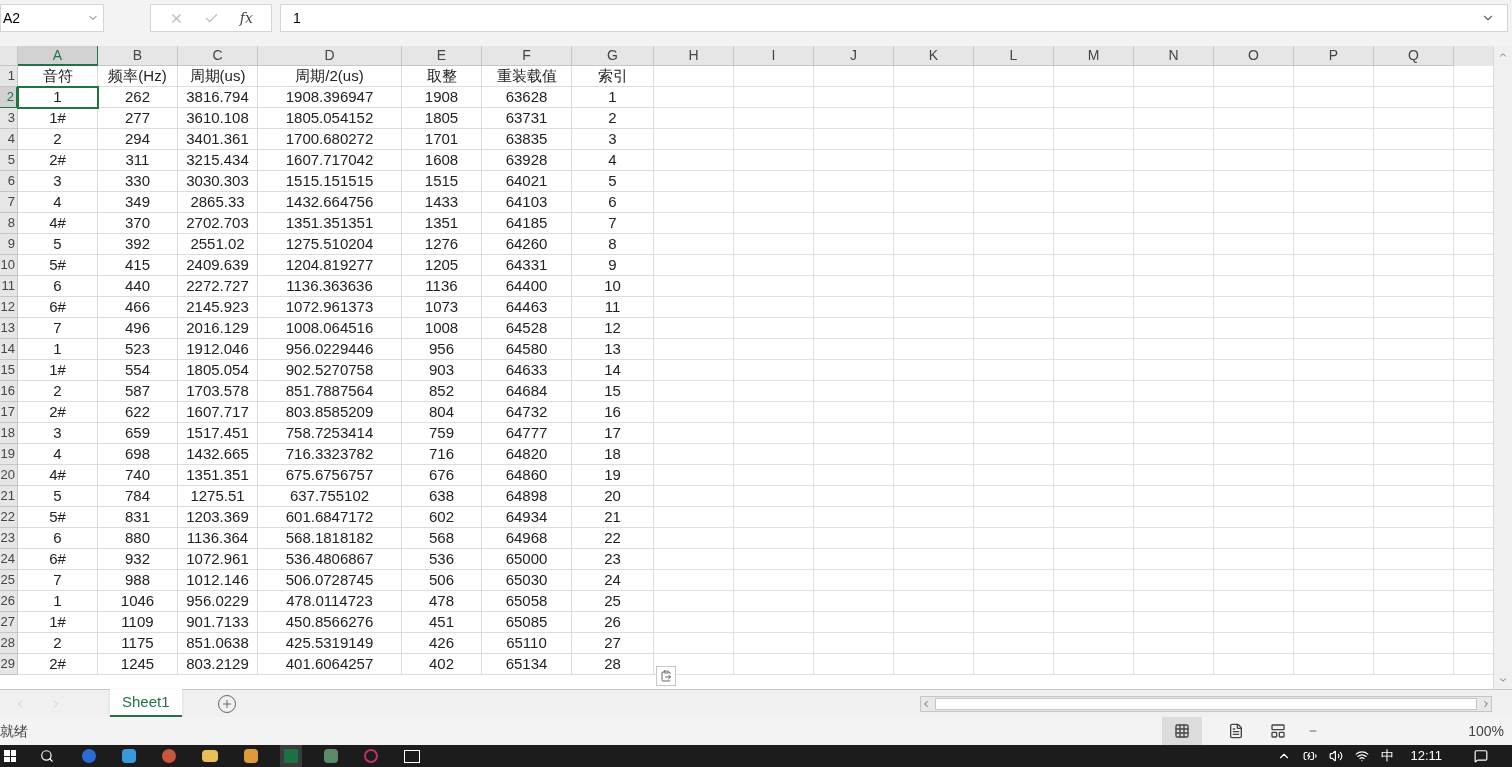 This screenshot has height=767, width=1512. I want to click on row-header: 26, so click(9, 601).